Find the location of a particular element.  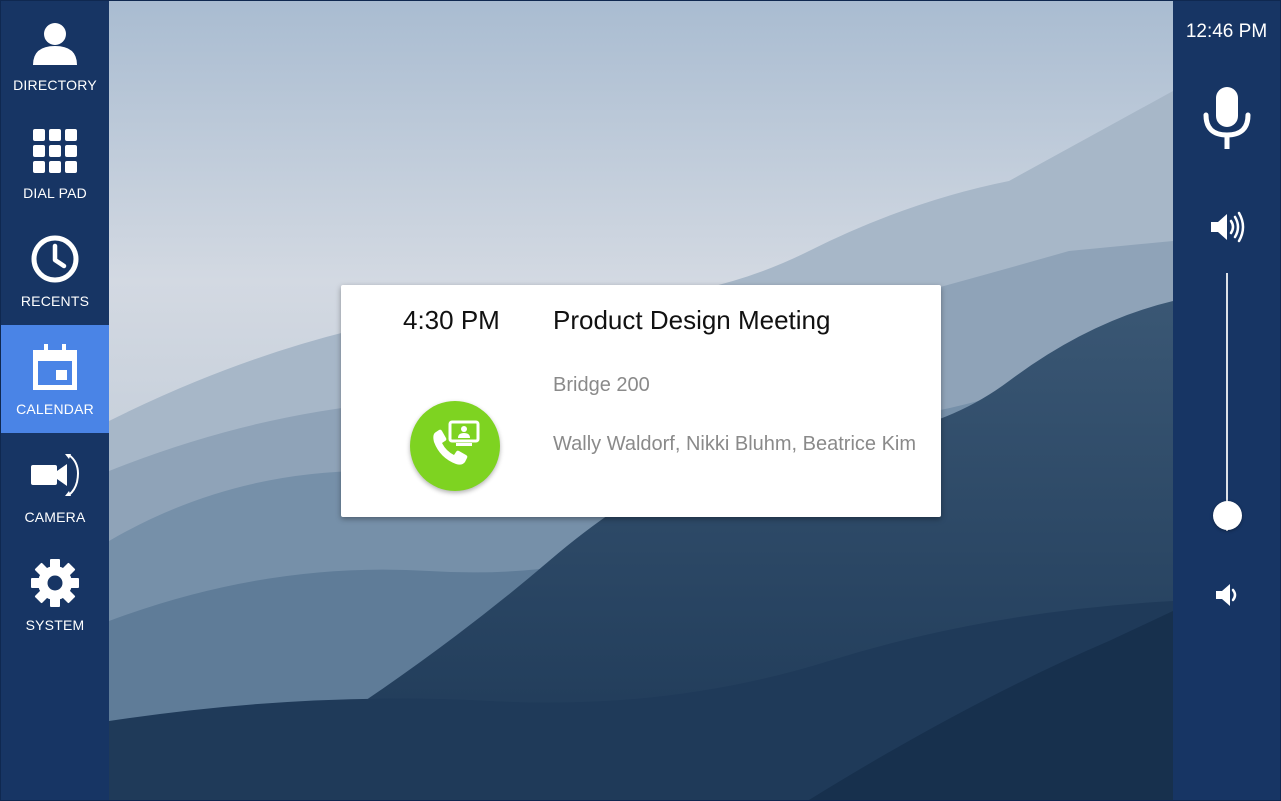

nav-item-camera: CAMERA is located at coordinates (55, 487).